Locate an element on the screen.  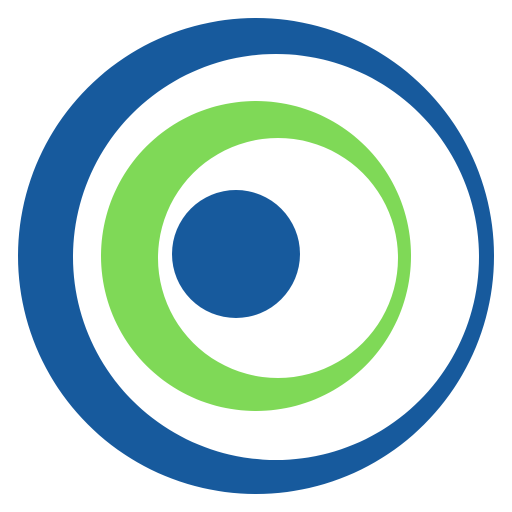
inner-dot-shape is located at coordinates (236, 254).